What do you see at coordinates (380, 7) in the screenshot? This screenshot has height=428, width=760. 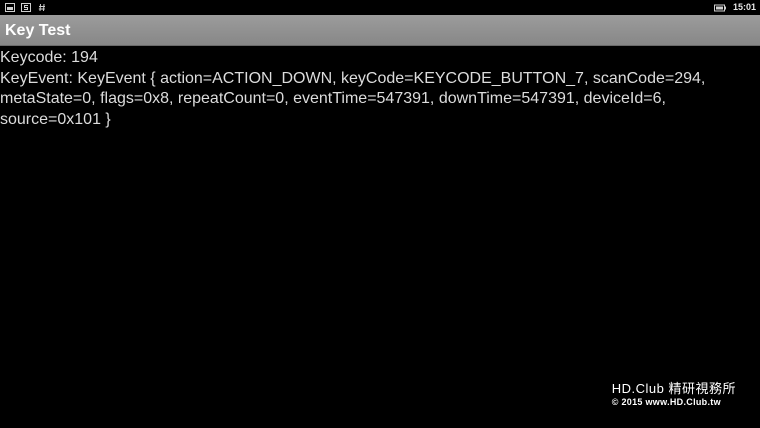 I see `status-bar: 15:01` at bounding box center [380, 7].